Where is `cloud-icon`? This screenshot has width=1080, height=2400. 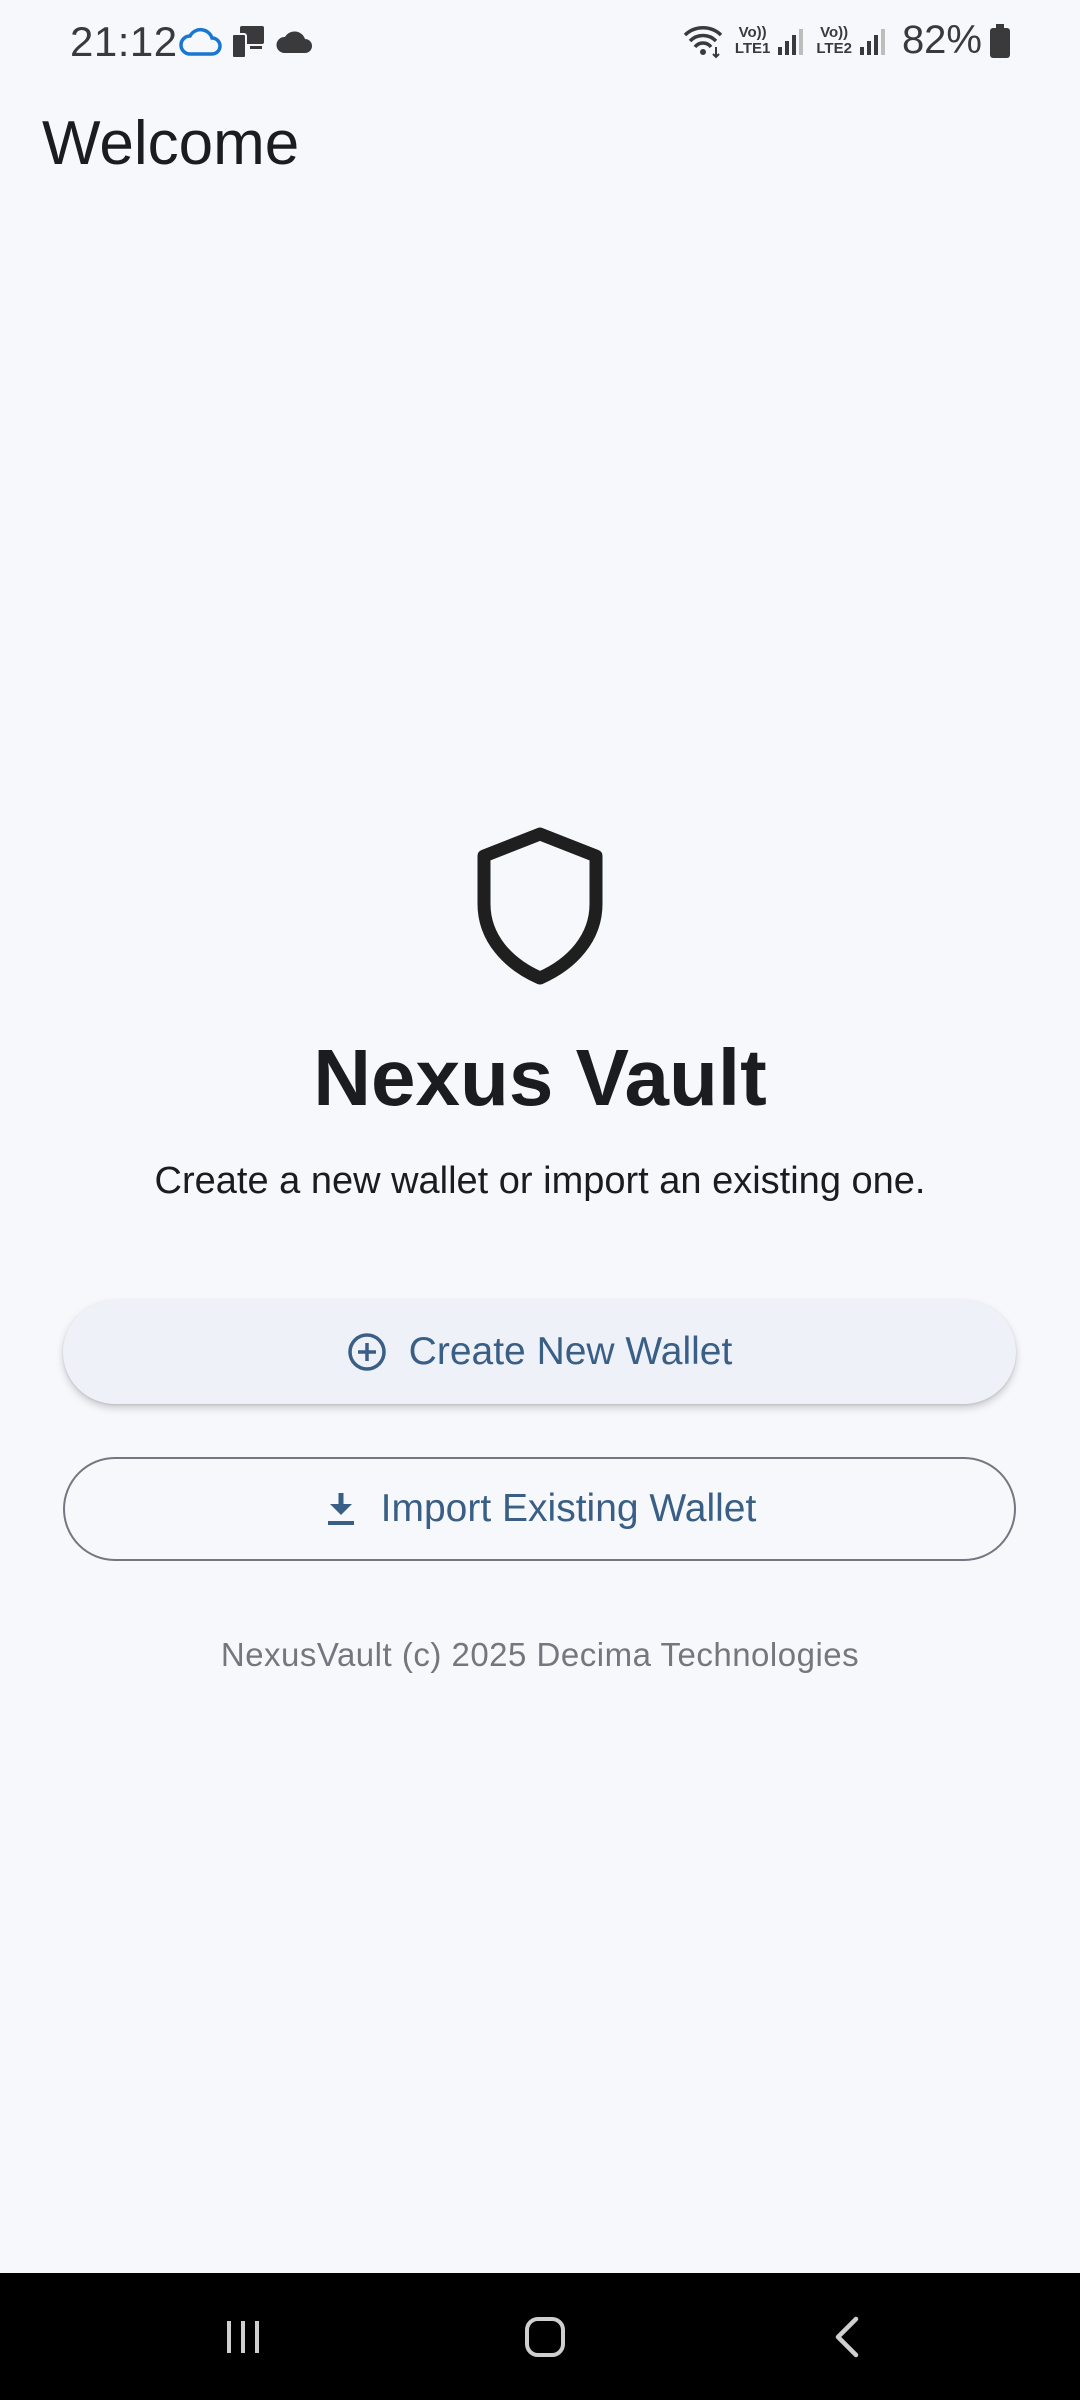
cloud-icon is located at coordinates (200, 41).